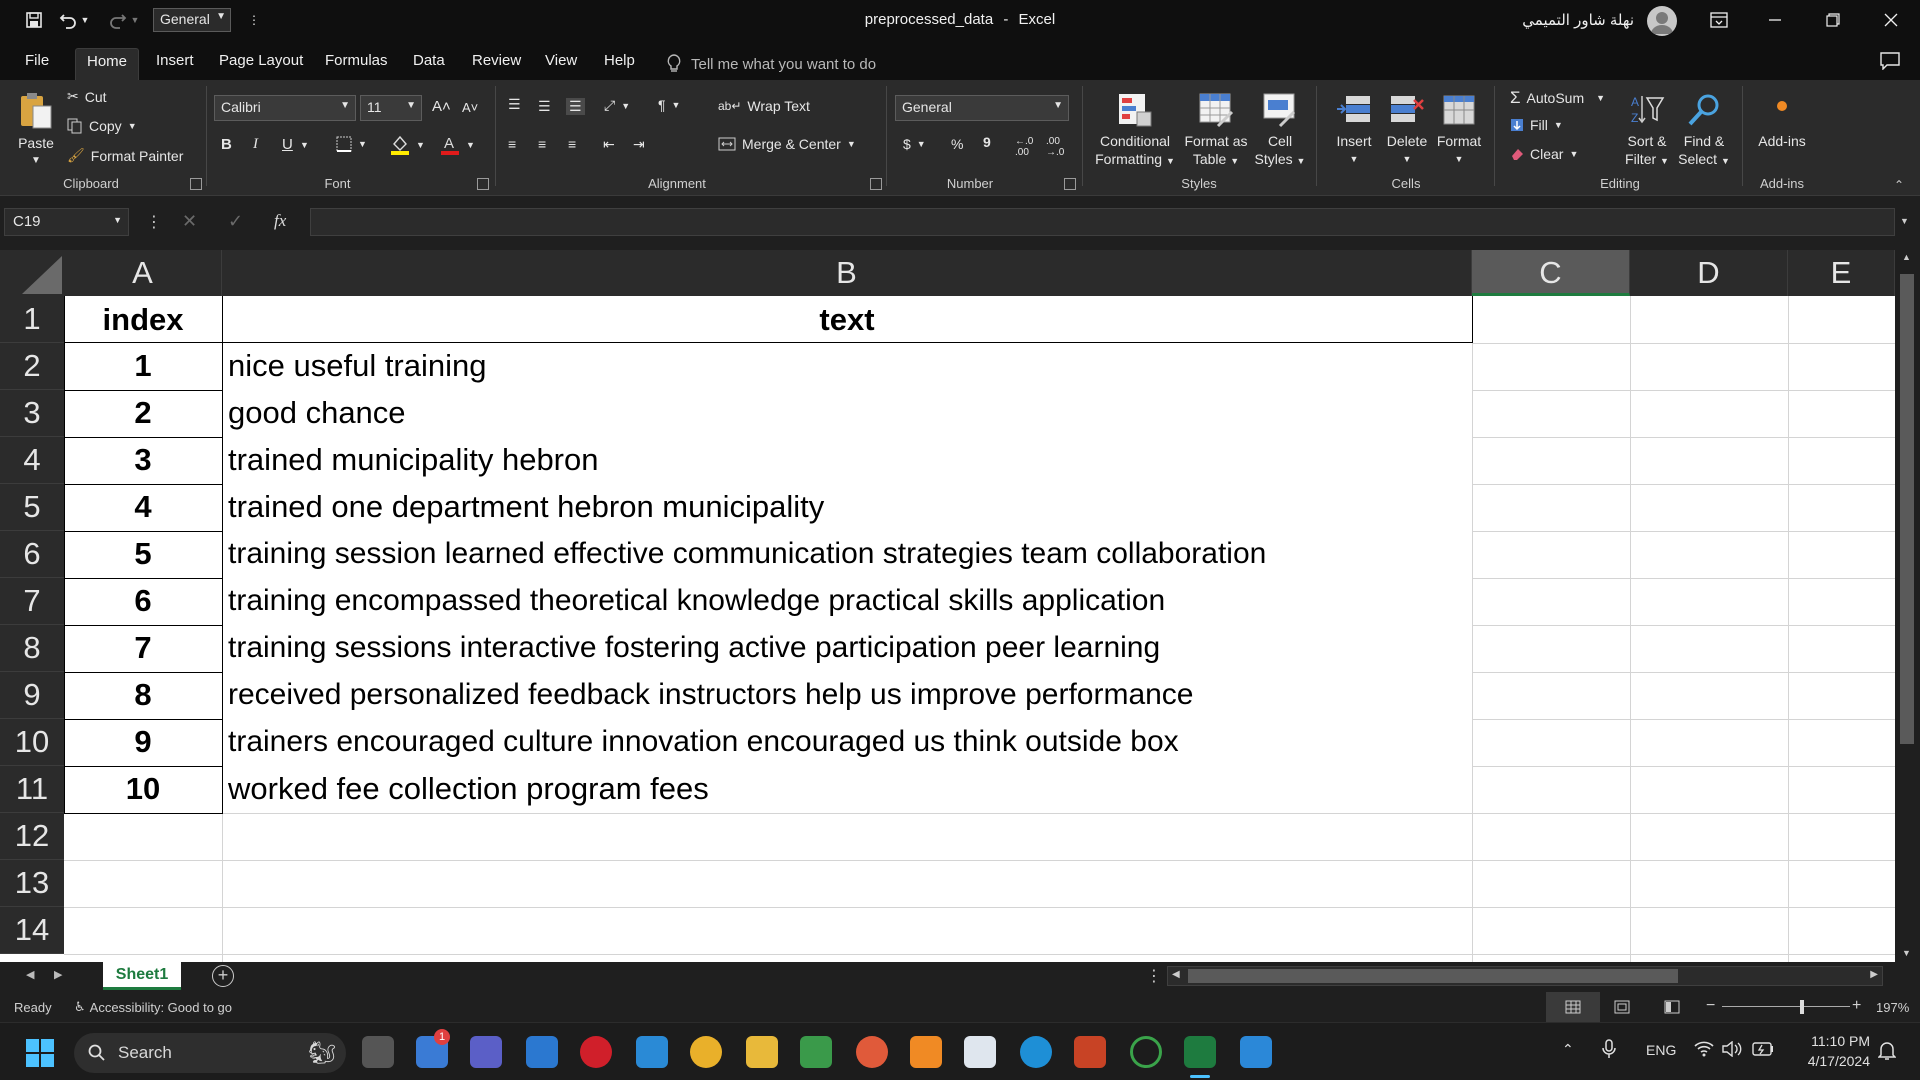 This screenshot has height=1080, width=1920. What do you see at coordinates (1024, 147) in the screenshot?
I see `increase-decimal-button: ←.0.00` at bounding box center [1024, 147].